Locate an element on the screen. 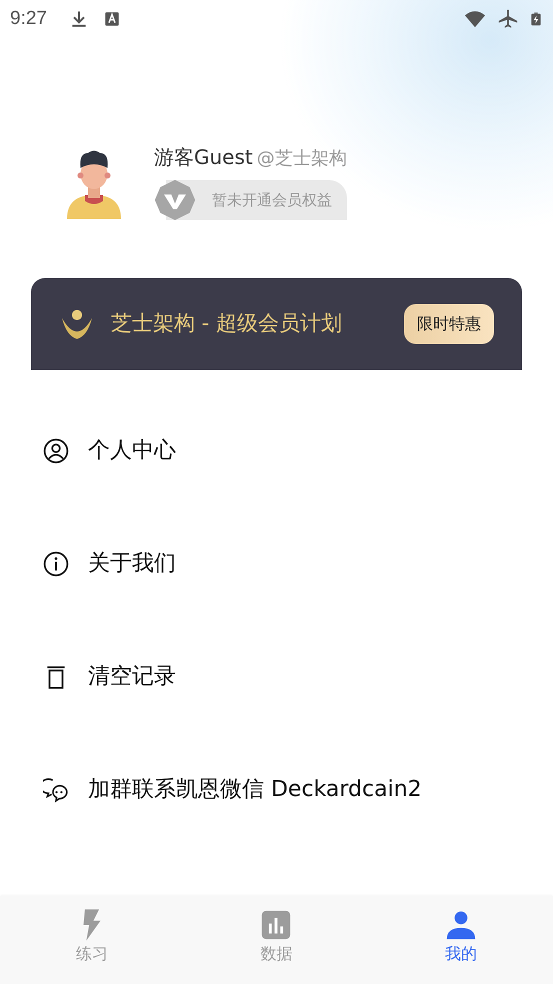 Image resolution: width=553 pixels, height=984 pixels. offer-button: 限时特惠 is located at coordinates (449, 324).